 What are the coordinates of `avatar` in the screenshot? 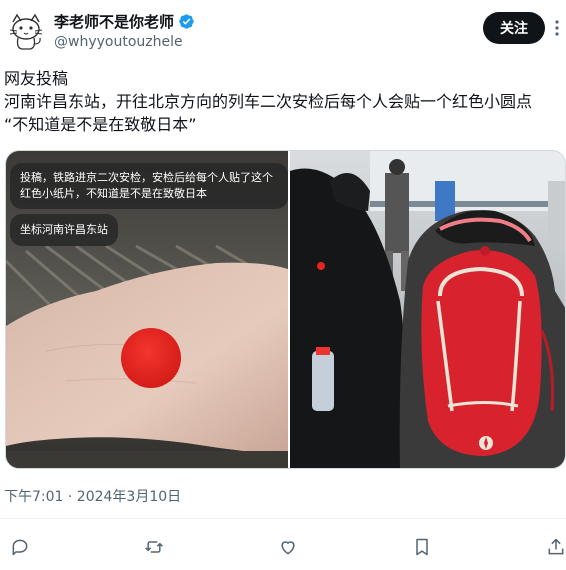 It's located at (26, 30).